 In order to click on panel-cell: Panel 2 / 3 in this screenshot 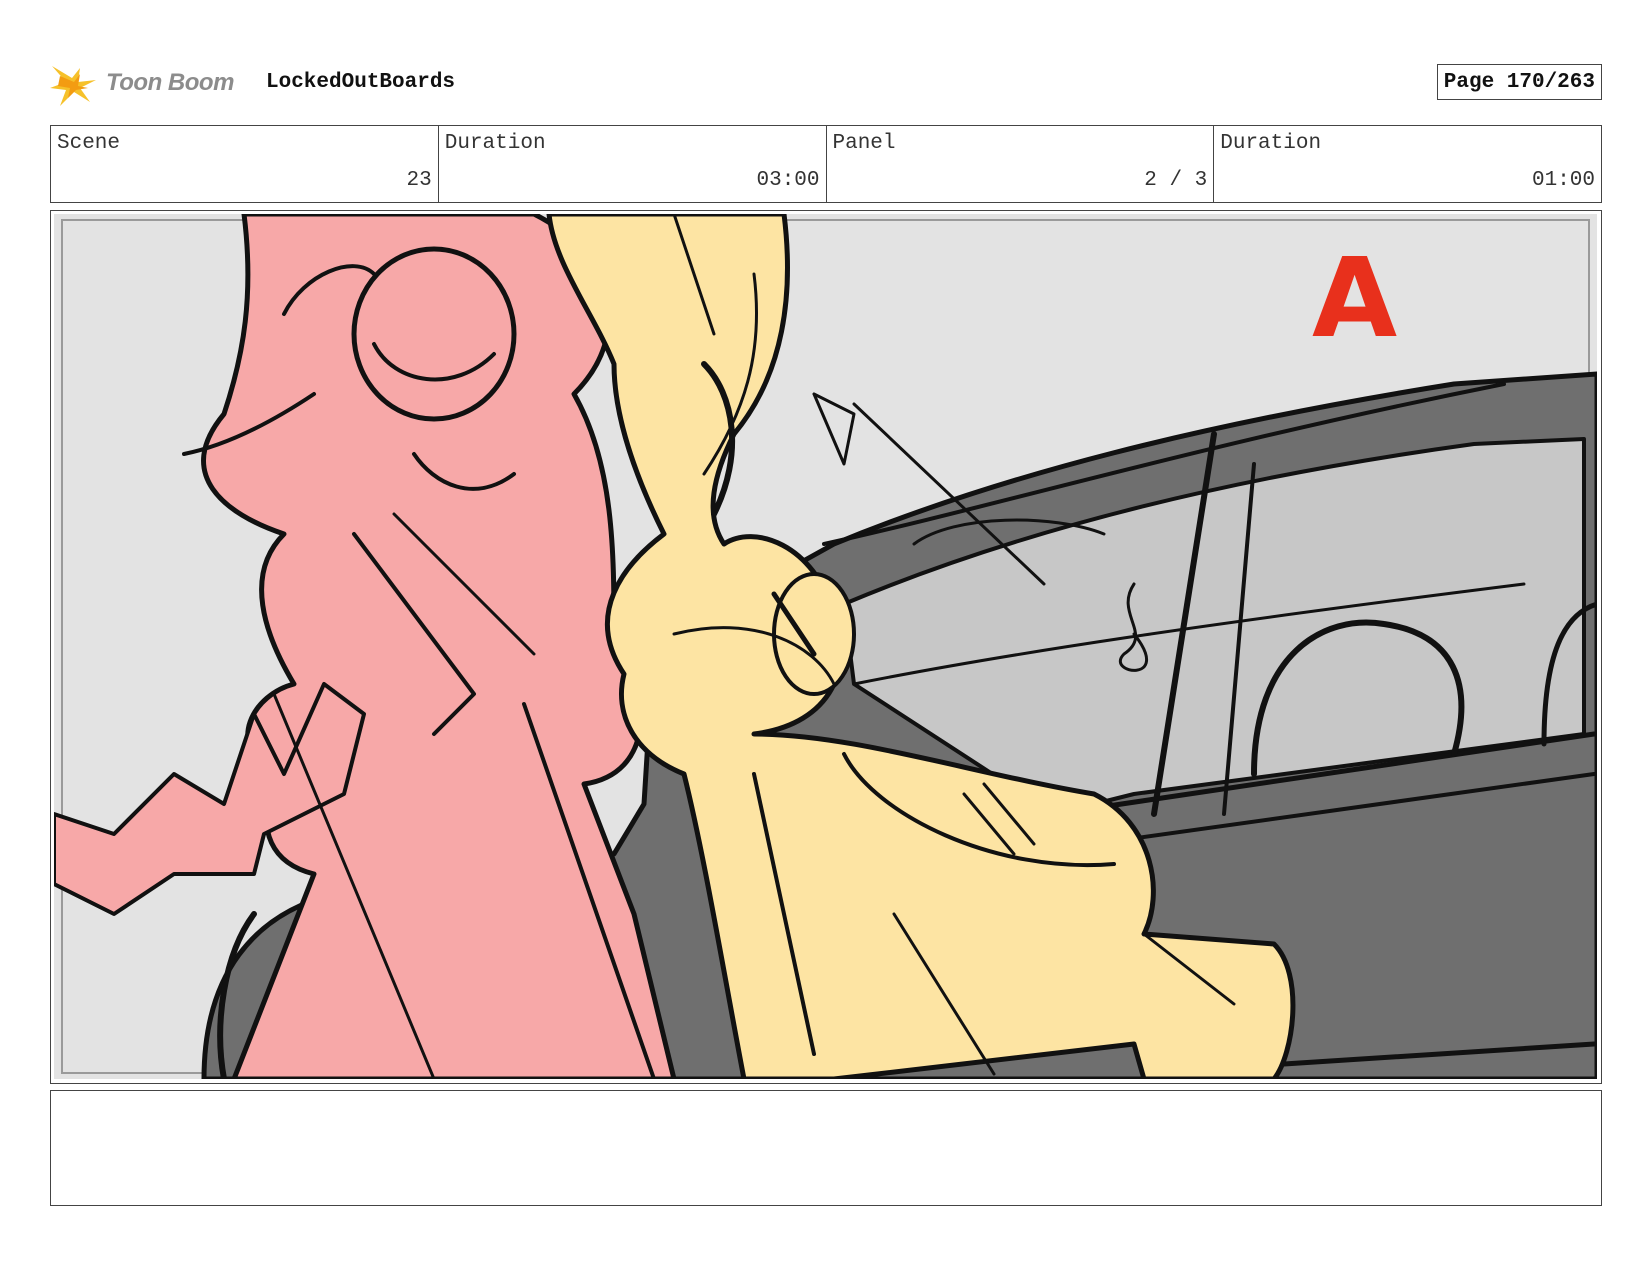, I will do `click(1021, 164)`.